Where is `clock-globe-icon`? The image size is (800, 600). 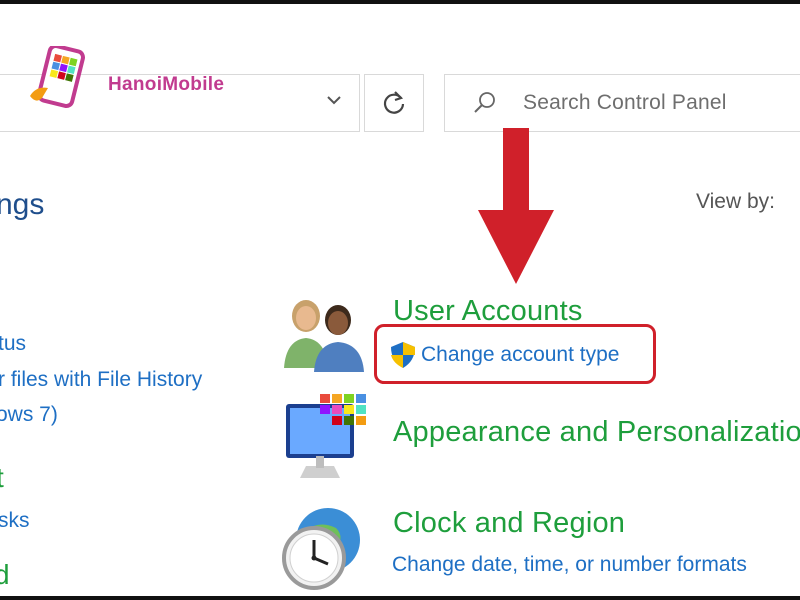 clock-globe-icon is located at coordinates (322, 548).